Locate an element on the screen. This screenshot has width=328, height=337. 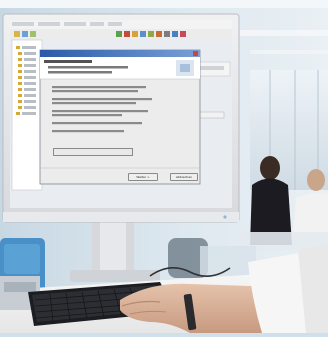
cancel-button: Abbrechen is located at coordinates (184, 177).